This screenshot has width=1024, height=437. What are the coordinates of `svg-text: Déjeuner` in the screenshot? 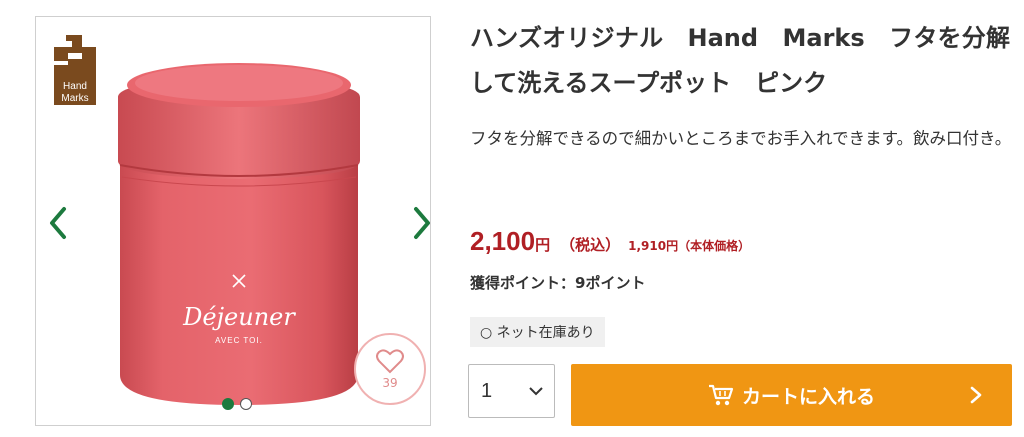 It's located at (239, 317).